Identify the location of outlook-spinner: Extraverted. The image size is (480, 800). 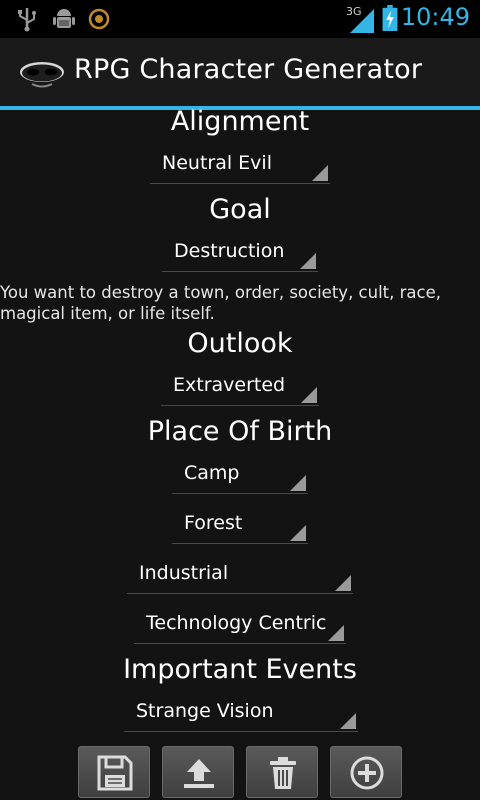
(240, 389).